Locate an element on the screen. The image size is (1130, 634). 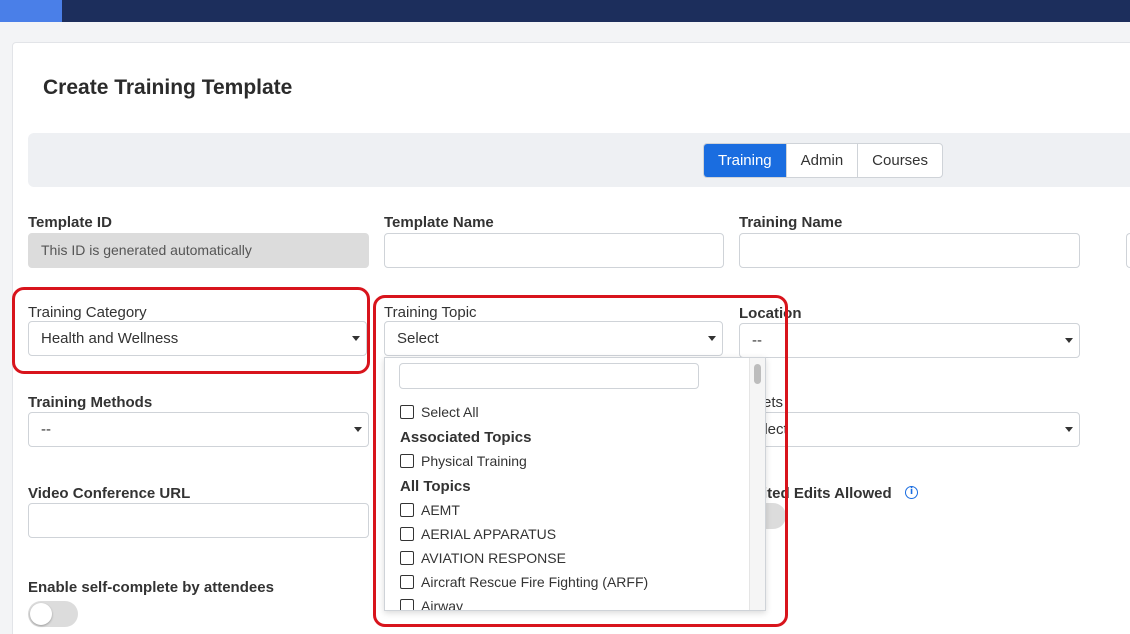
info-icon: i is located at coordinates (911, 492).